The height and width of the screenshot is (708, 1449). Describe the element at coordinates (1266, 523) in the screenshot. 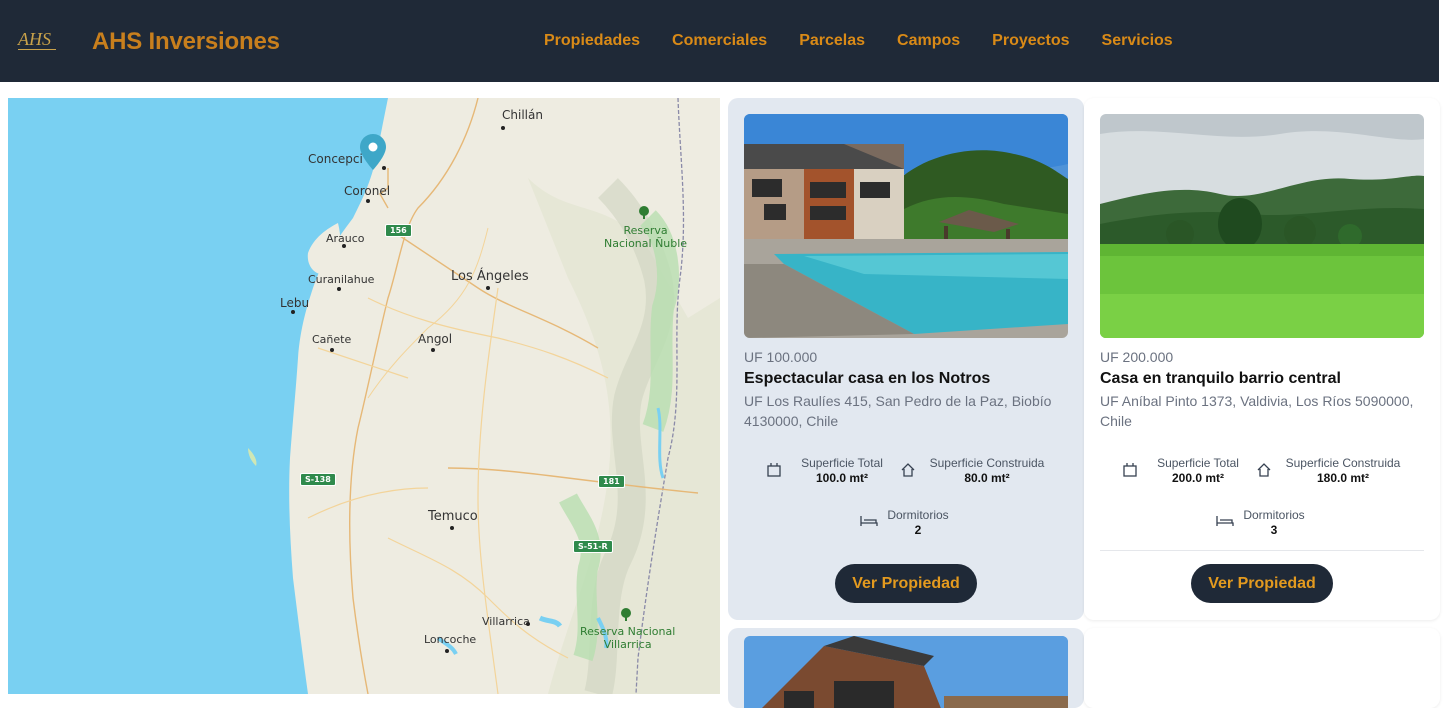

I see `feature-dormitorios: Dormitorios 3` at that location.